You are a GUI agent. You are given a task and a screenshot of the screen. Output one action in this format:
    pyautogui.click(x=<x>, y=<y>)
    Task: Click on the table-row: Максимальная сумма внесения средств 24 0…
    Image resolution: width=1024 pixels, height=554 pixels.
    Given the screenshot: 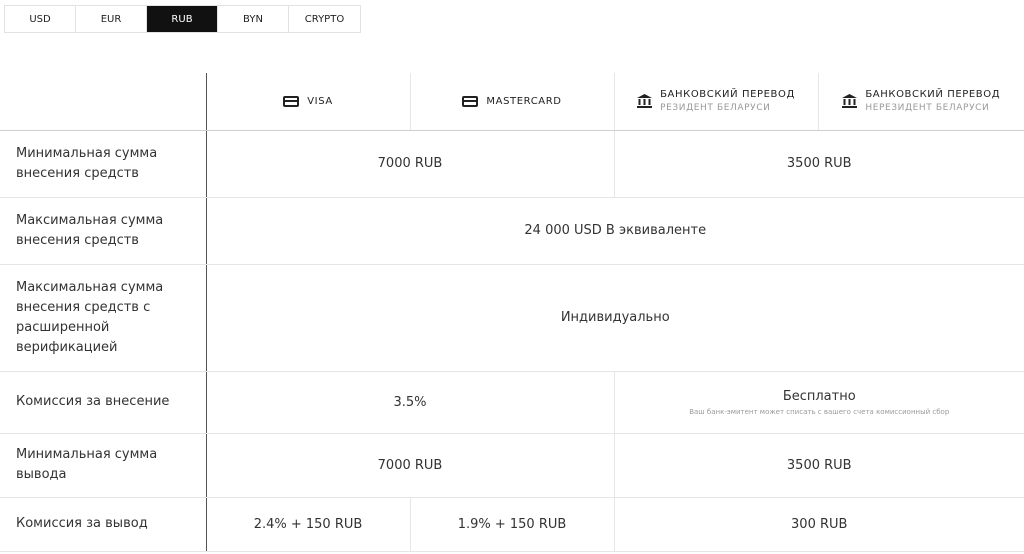 What is the action you would take?
    pyautogui.click(x=512, y=231)
    